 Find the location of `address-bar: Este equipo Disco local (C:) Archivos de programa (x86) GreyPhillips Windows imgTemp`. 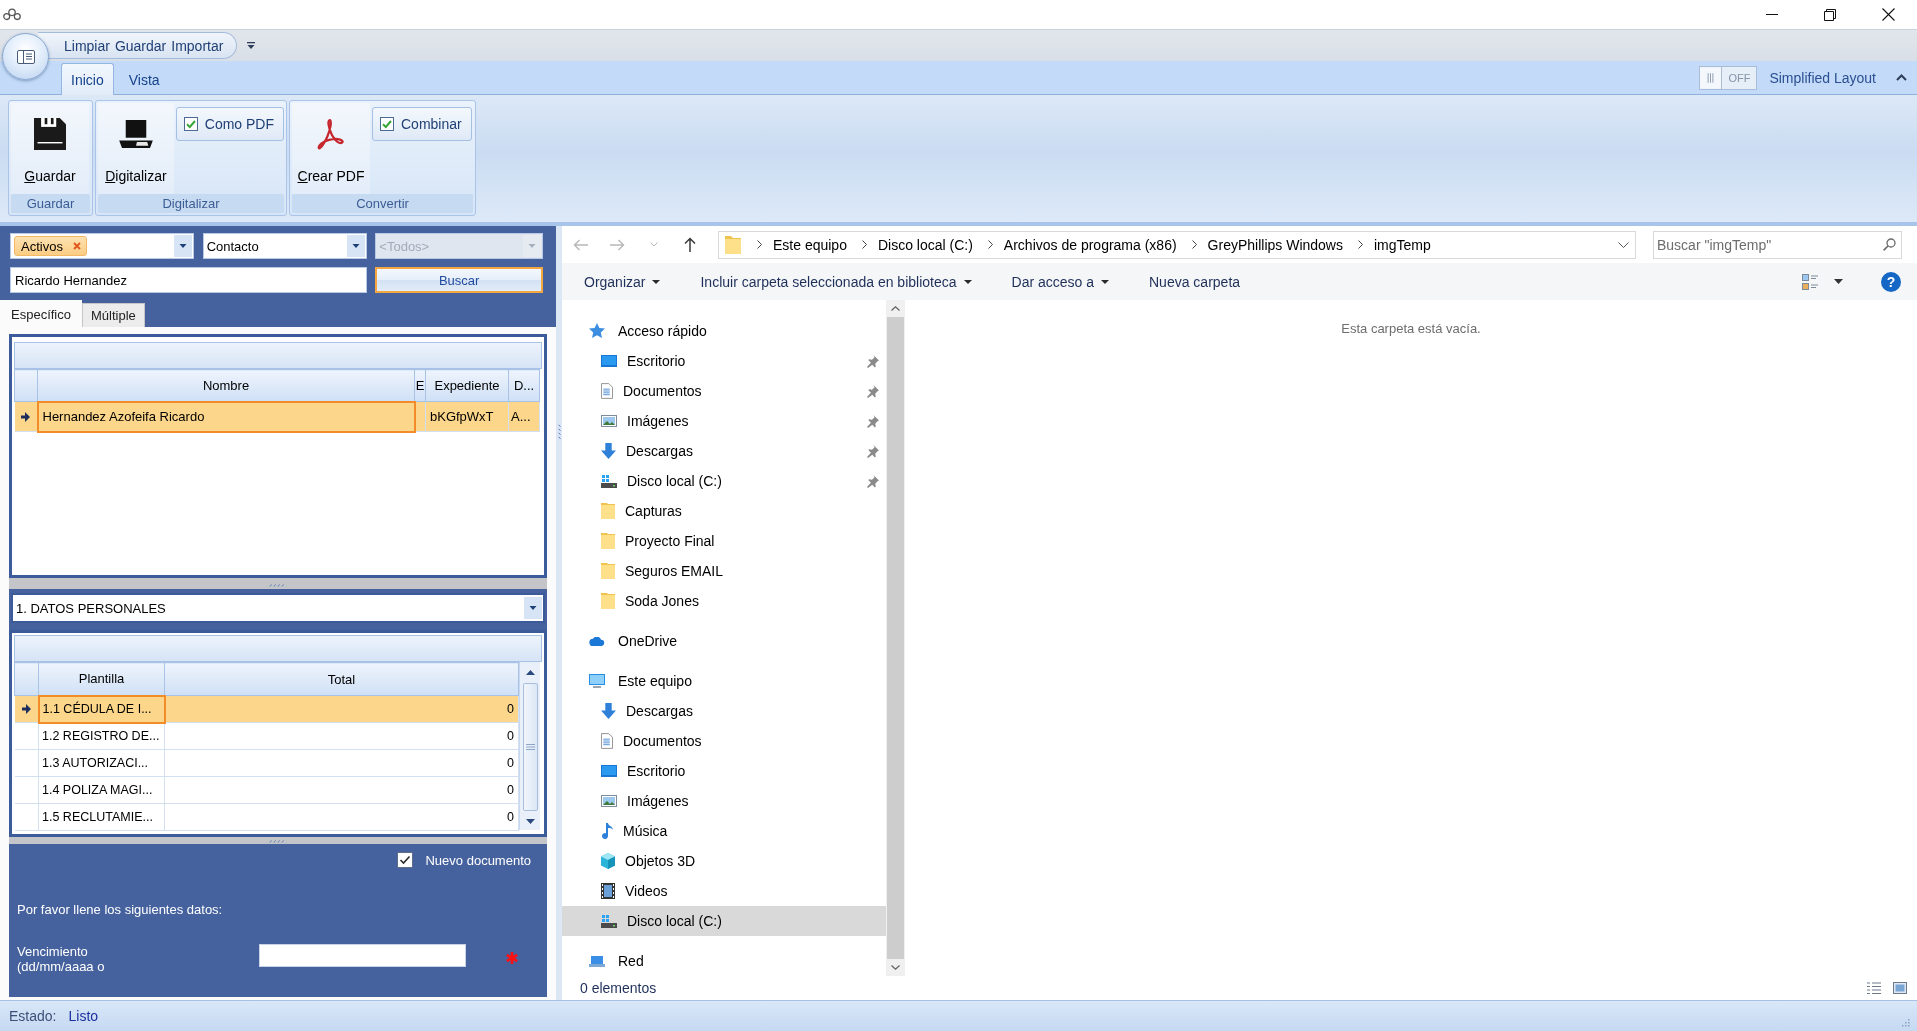

address-bar: Este equipo Disco local (C:) Archivos de programa (x86) GreyPhillips Windows imgTemp is located at coordinates (1177, 244).